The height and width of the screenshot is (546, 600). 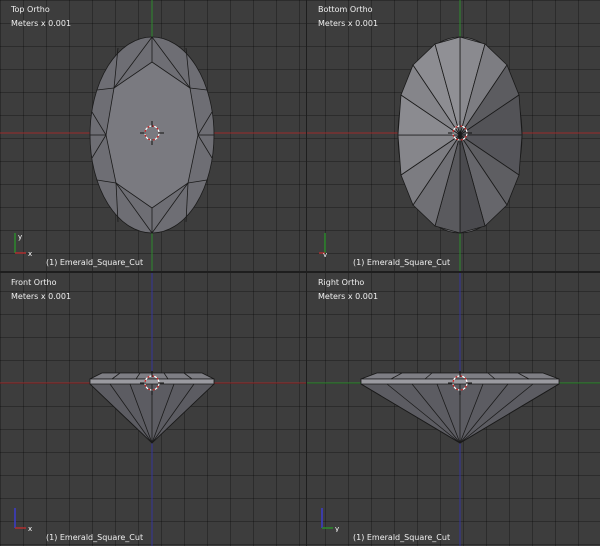 I want to click on gem-mesh-front, so click(x=152, y=408).